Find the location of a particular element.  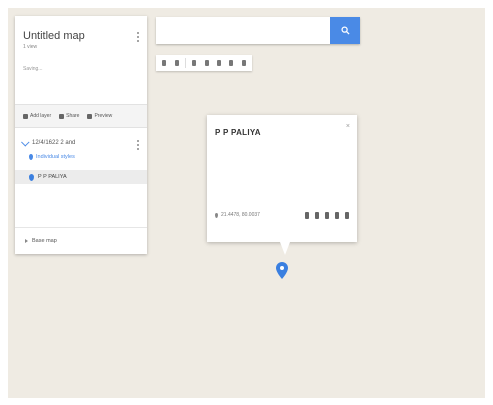

panel-actions: Add layer Share Preview is located at coordinates (81, 116).